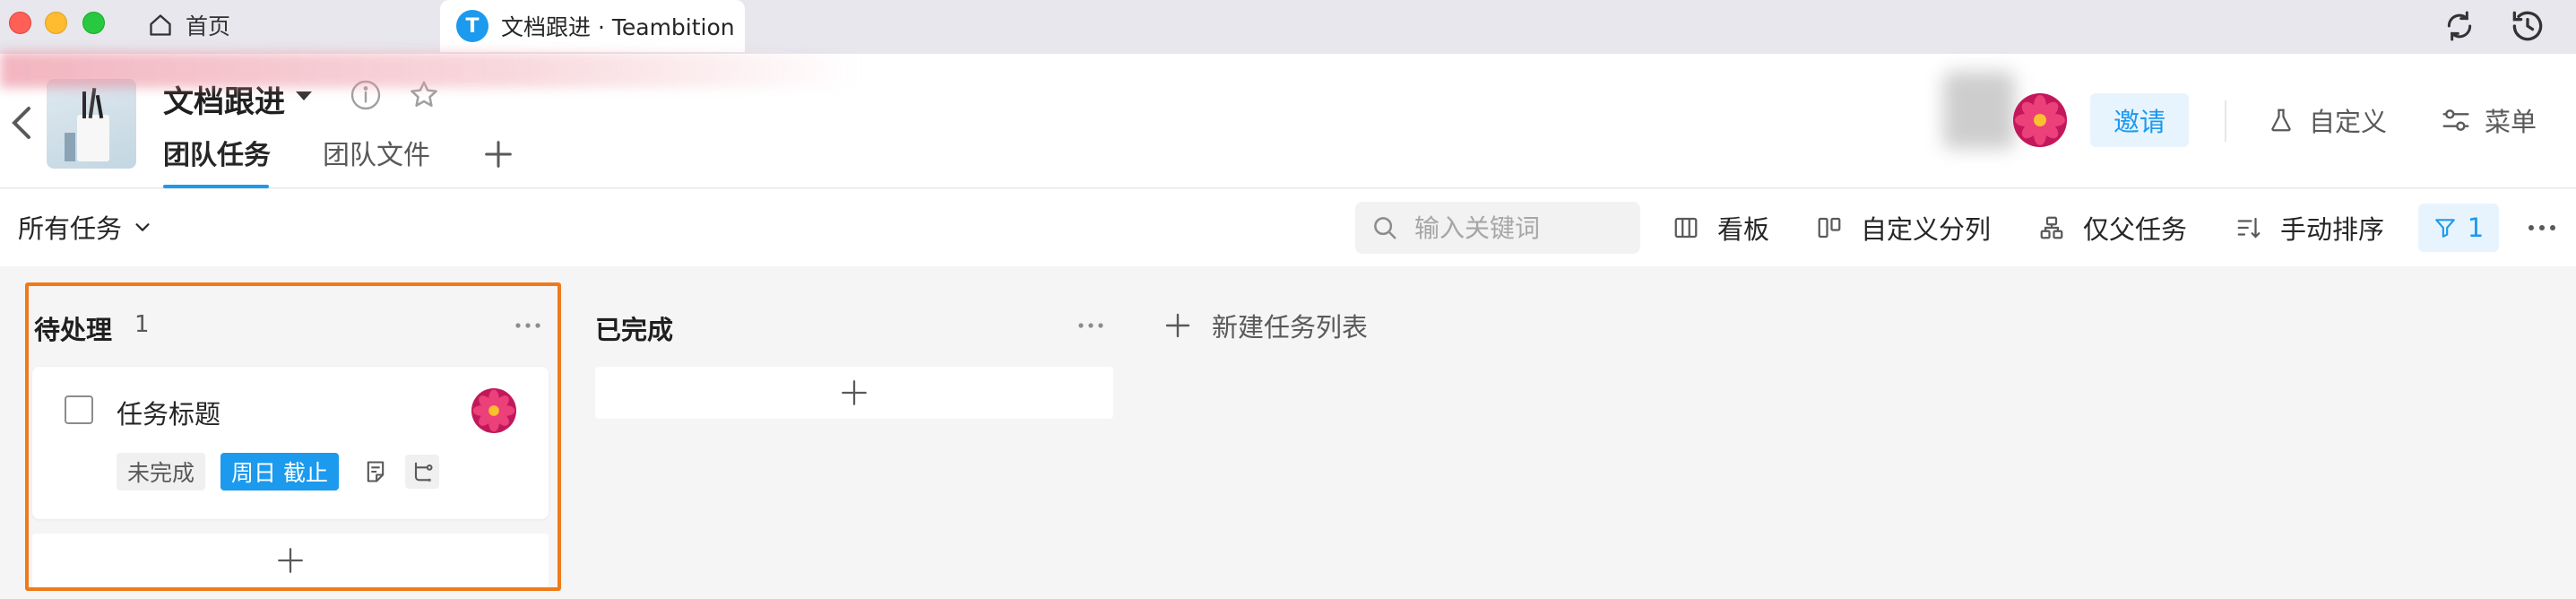 The height and width of the screenshot is (599, 2576). What do you see at coordinates (304, 96) in the screenshot?
I see `caret-down-icon` at bounding box center [304, 96].